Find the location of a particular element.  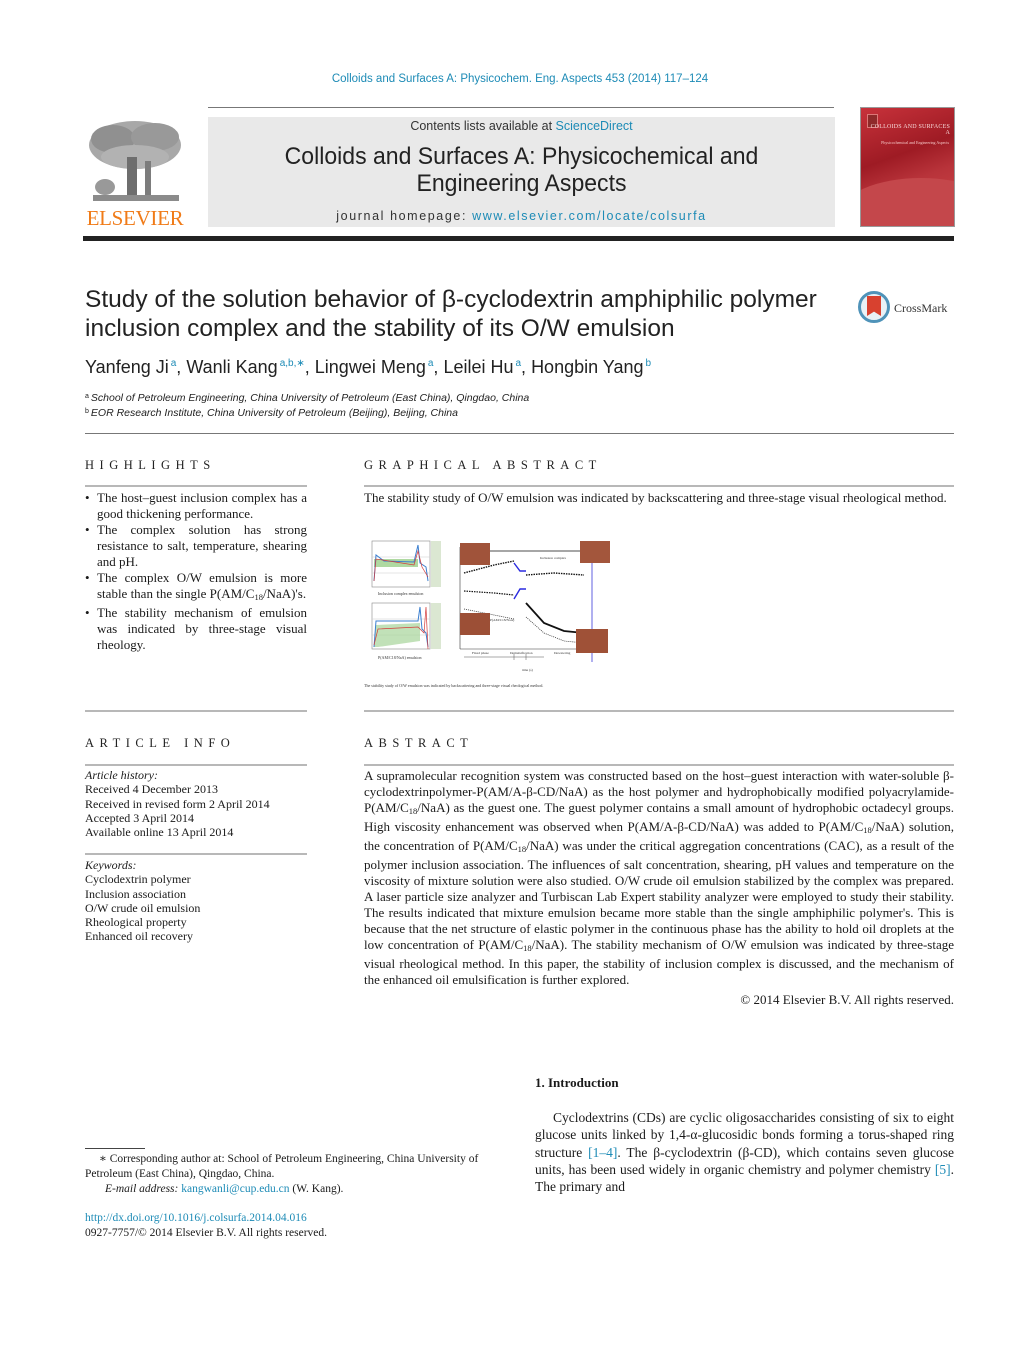

curve-label-top: Inclusion complex is located at coordinates (553, 558).